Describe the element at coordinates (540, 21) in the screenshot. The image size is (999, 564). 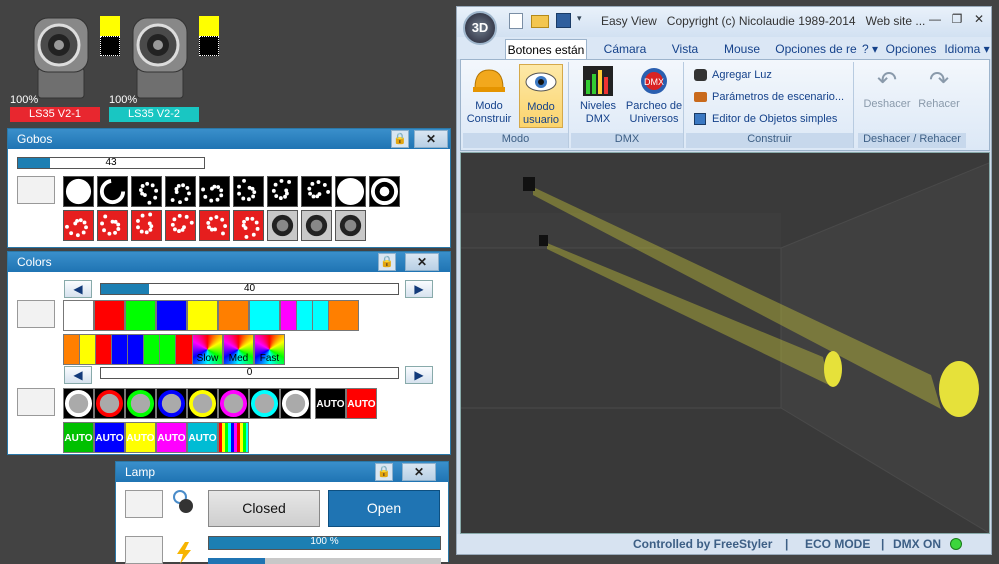
I see `open-folder-icon` at that location.